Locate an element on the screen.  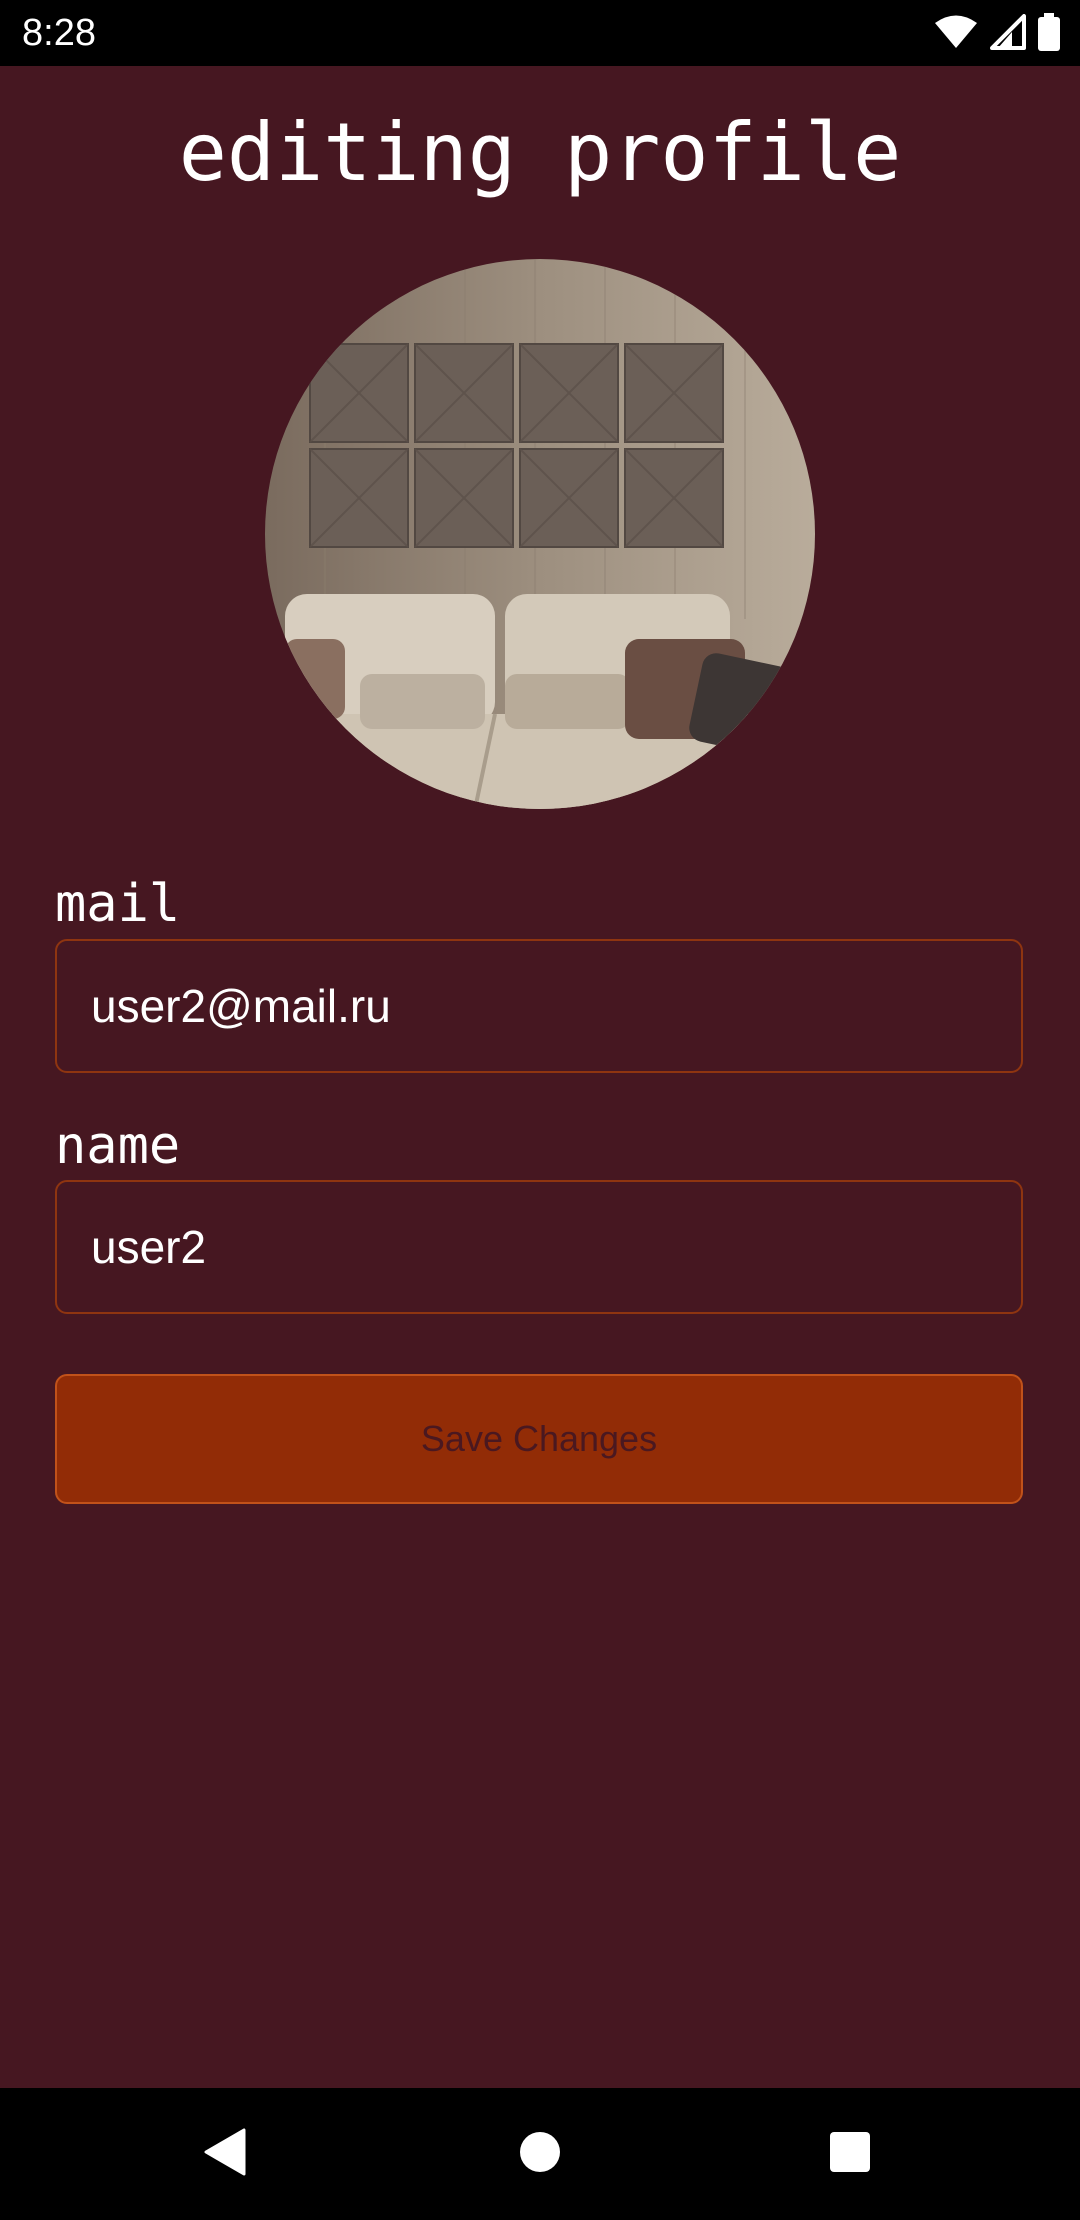
mail-input is located at coordinates (539, 1006).